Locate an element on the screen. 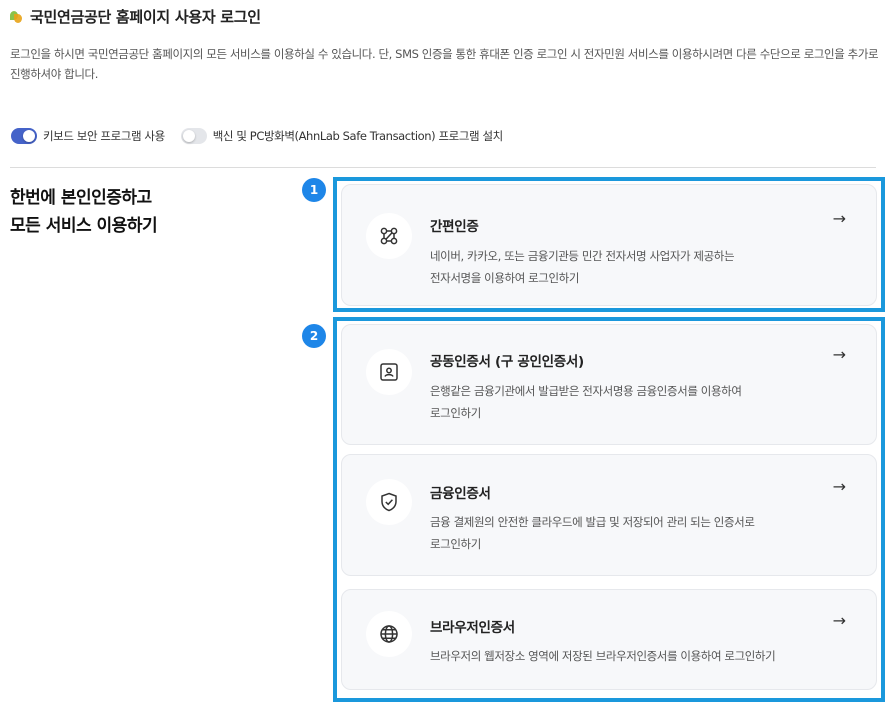 Image resolution: width=892 pixels, height=706 pixels. card-description-line: 금융 결제원의 안전한 클라우드에 발급 및 저장되어 관리 되는 인증서로 is located at coordinates (592, 522).